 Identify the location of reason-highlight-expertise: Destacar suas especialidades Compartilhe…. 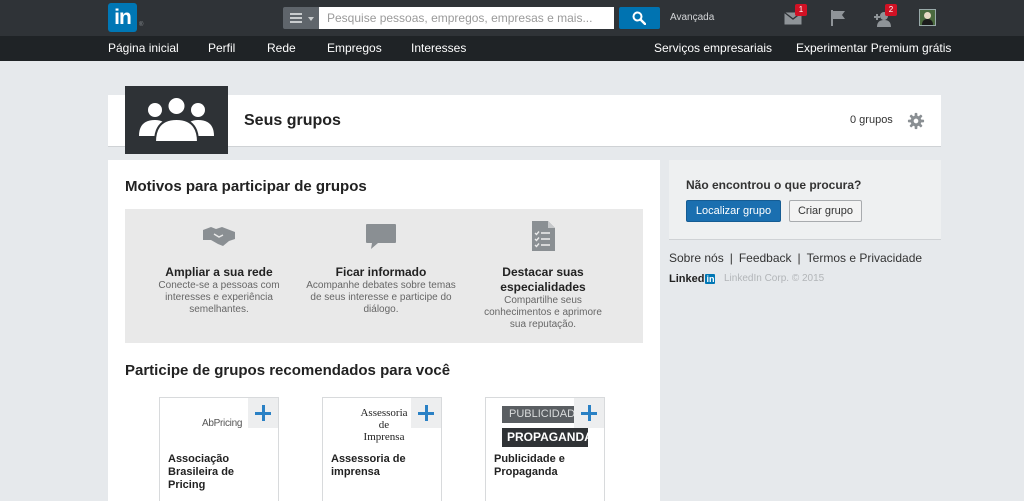
(543, 275).